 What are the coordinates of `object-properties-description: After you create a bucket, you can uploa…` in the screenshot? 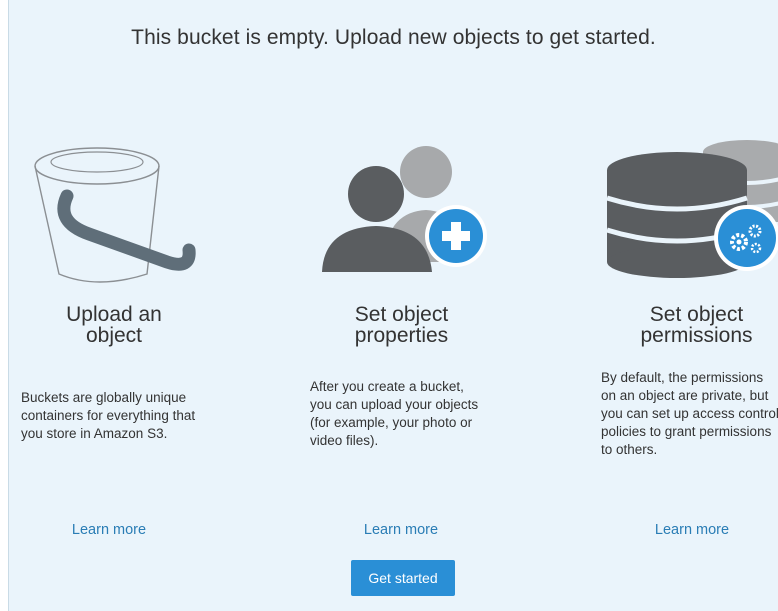 It's located at (394, 413).